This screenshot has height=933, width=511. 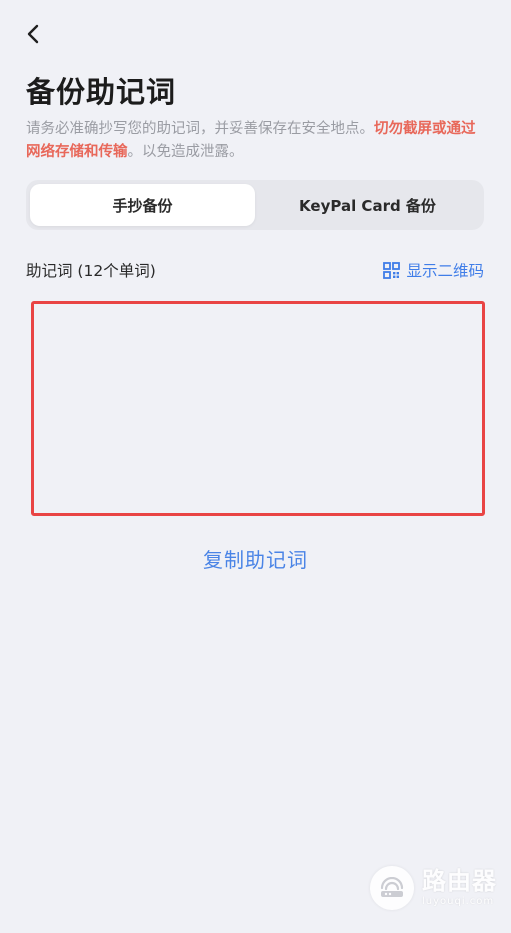 I want to click on qr-code-icon, so click(x=392, y=270).